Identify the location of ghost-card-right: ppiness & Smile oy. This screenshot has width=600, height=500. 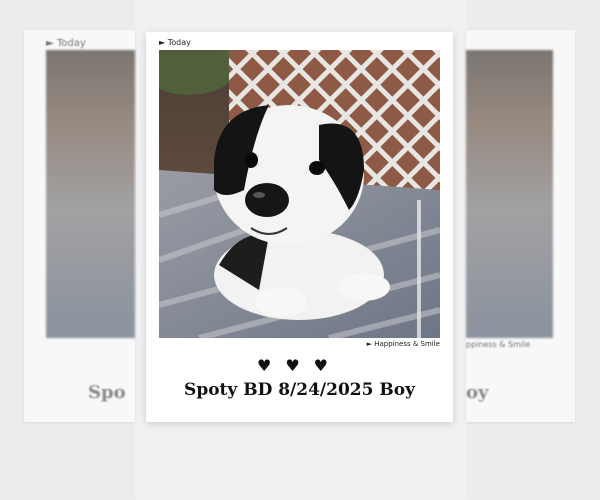
(520, 226).